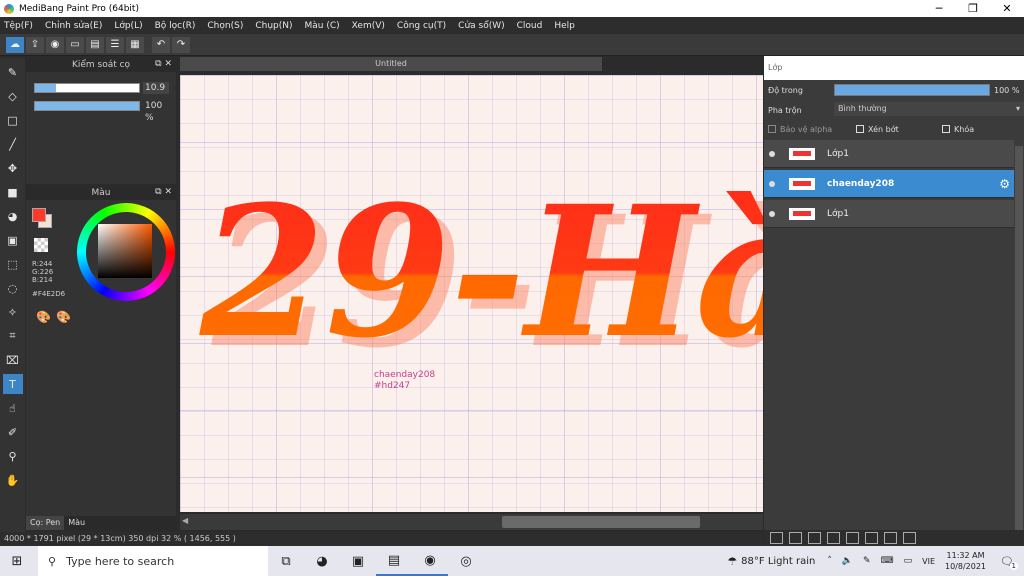 This screenshot has width=1024, height=576. Describe the element at coordinates (564, 26) in the screenshot. I see `menu-help: Help` at that location.